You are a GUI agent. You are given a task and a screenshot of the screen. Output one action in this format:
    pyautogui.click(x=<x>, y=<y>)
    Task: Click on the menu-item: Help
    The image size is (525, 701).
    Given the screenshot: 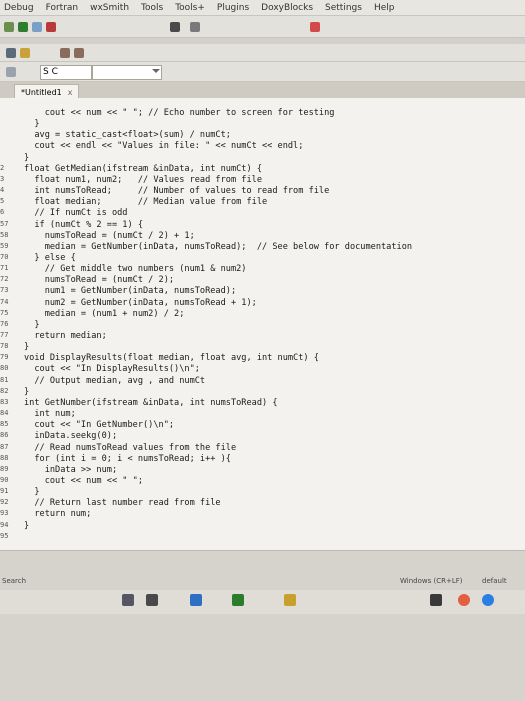 What is the action you would take?
    pyautogui.click(x=384, y=8)
    